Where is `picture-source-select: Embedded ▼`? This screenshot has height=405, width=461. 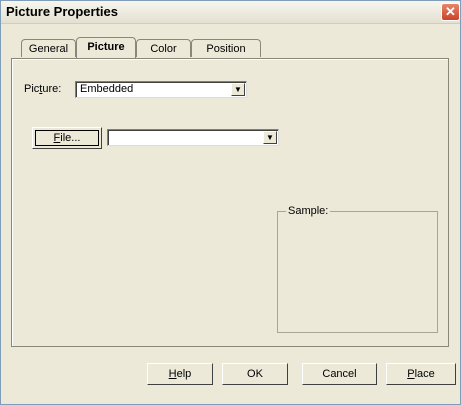
picture-source-select: Embedded ▼ is located at coordinates (161, 89).